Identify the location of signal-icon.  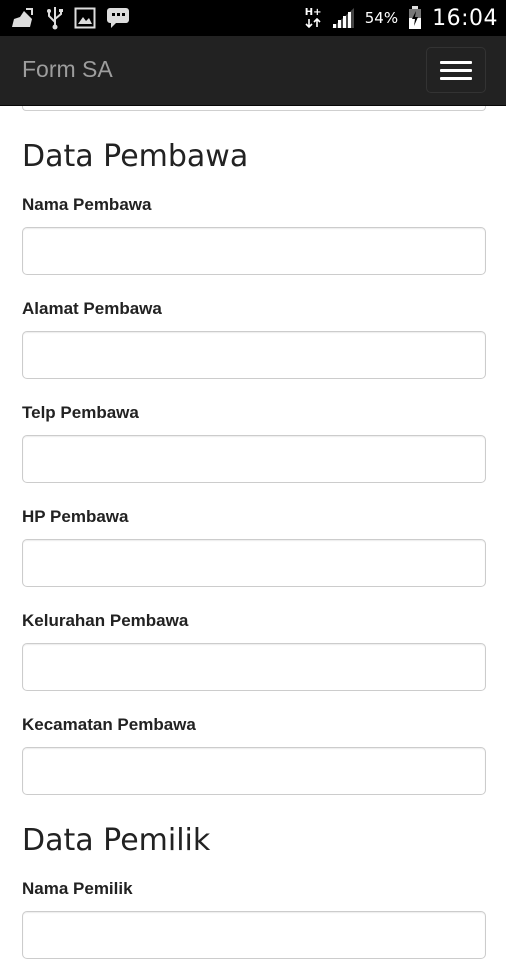
(343, 18).